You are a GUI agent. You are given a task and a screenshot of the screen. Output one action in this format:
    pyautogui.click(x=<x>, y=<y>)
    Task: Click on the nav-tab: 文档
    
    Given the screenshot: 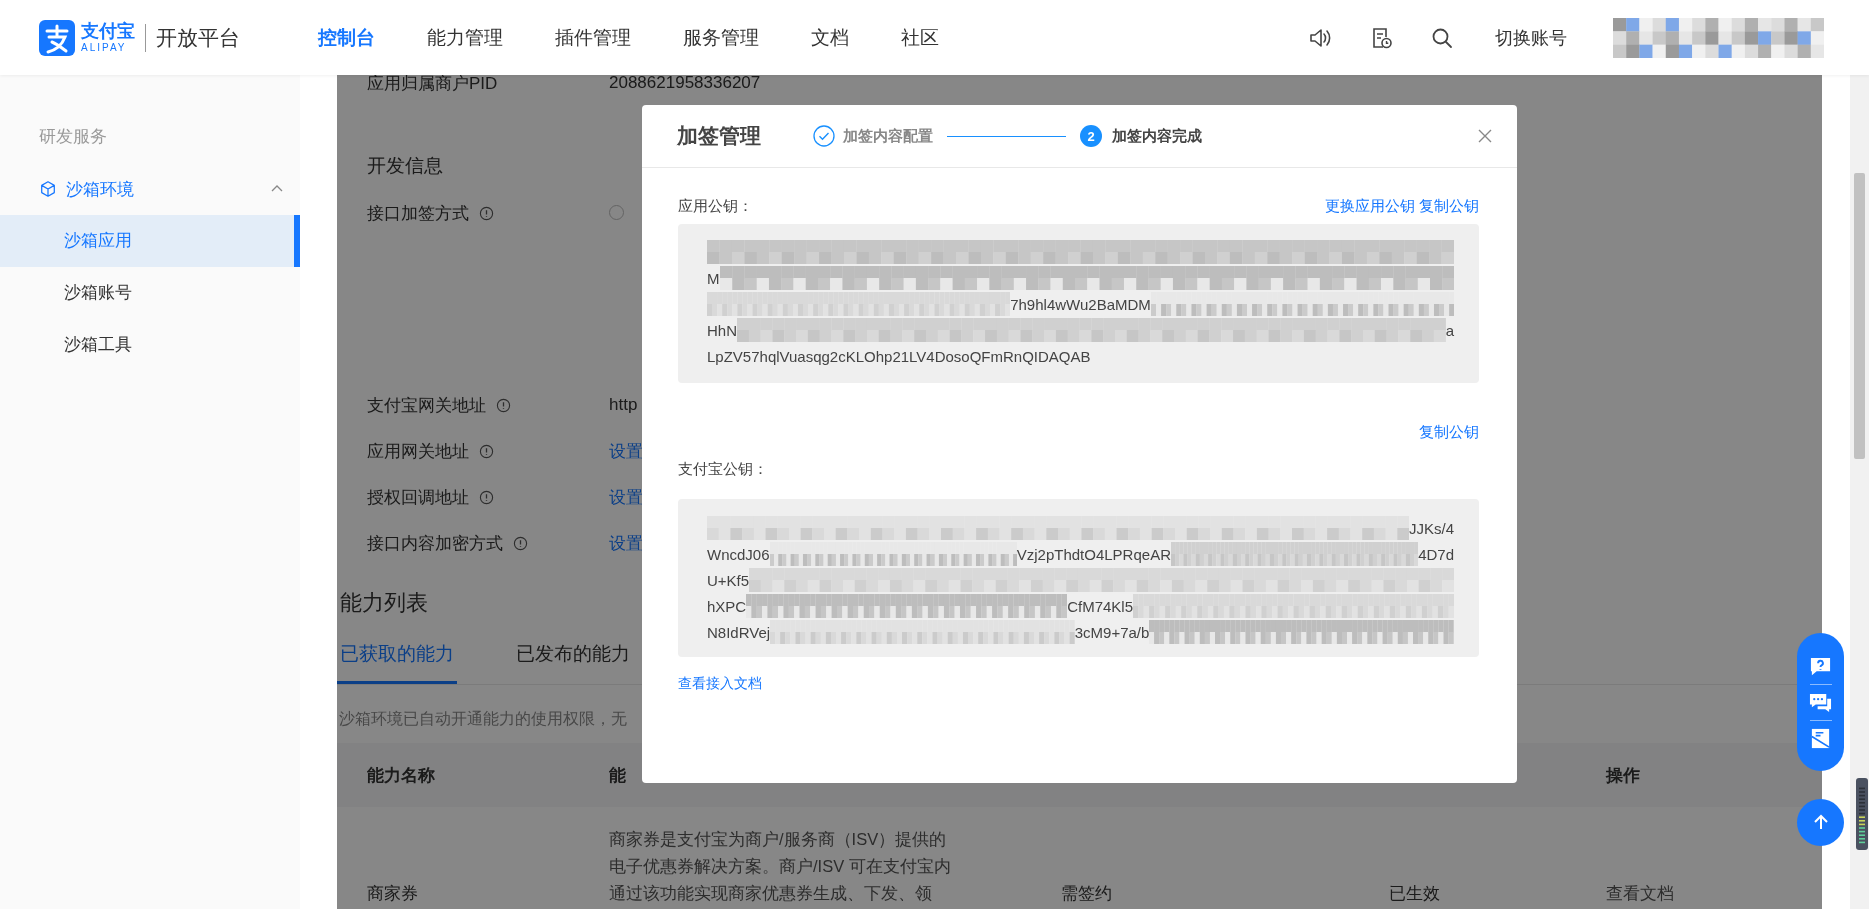 What is the action you would take?
    pyautogui.click(x=830, y=37)
    